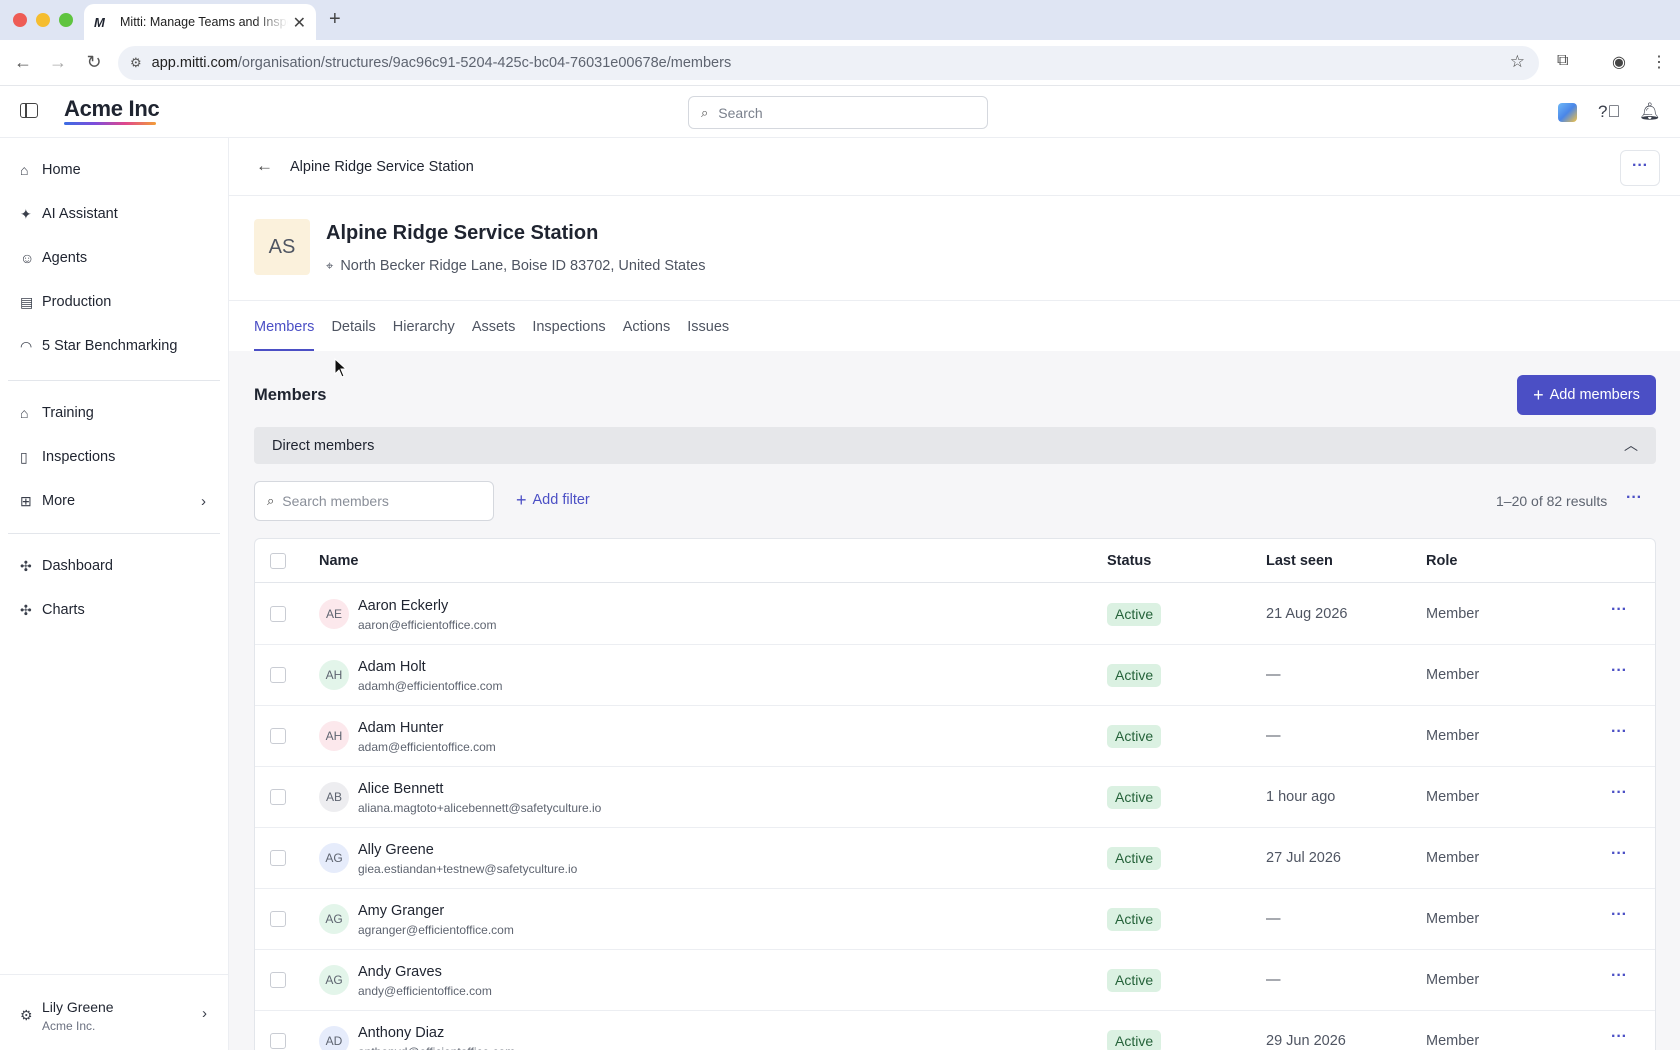 The height and width of the screenshot is (1050, 1680). Describe the element at coordinates (1299, 561) in the screenshot. I see `column-header-last-seen: Last seen` at that location.